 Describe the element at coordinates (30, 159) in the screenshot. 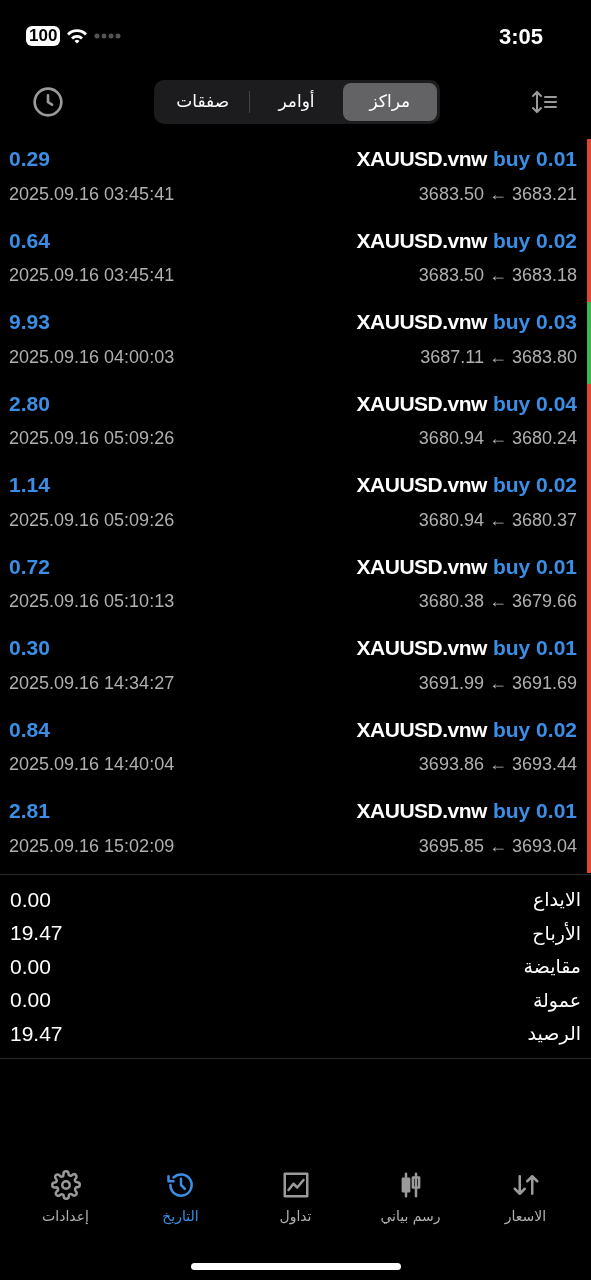

I see `profit-value: 0.29` at that location.